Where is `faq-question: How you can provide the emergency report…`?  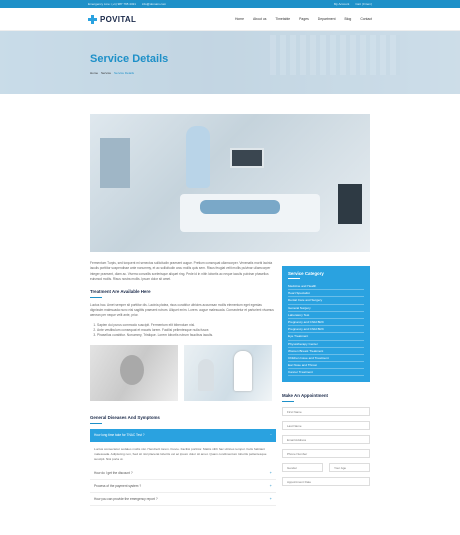
faq-question: How you can provide the emergency report… is located at coordinates (126, 498).